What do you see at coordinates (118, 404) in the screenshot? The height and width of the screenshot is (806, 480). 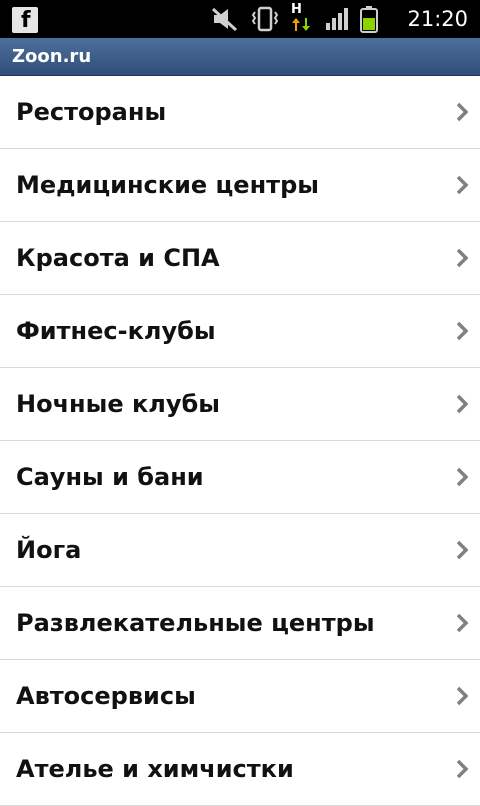 I see `list-item-label: Ночные клубы` at bounding box center [118, 404].